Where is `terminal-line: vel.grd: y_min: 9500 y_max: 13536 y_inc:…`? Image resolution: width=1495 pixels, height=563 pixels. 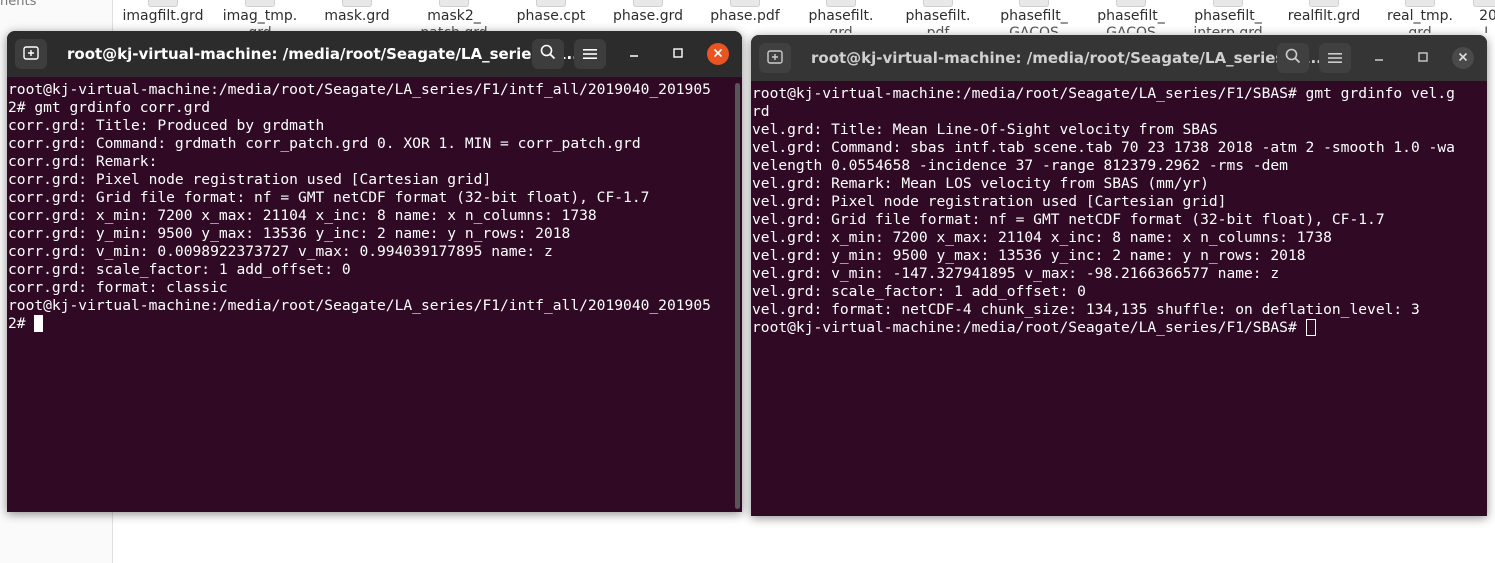
terminal-line: vel.grd: y_min: 9500 y_max: 13536 y_inc:… is located at coordinates (1029, 255).